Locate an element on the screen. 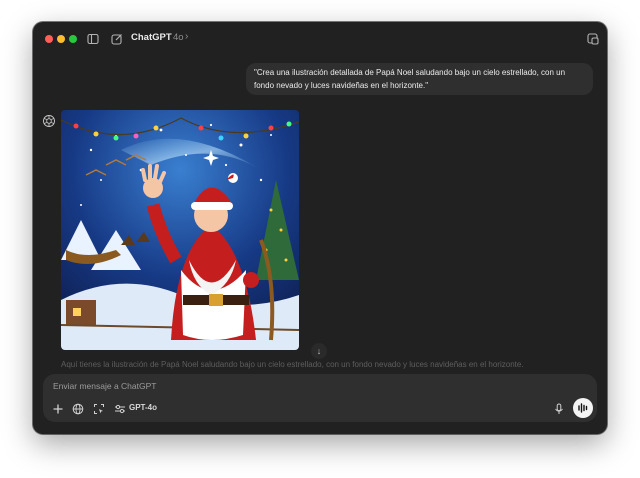 The width and height of the screenshot is (640, 478). chevron-right-icon: › is located at coordinates (186, 36).